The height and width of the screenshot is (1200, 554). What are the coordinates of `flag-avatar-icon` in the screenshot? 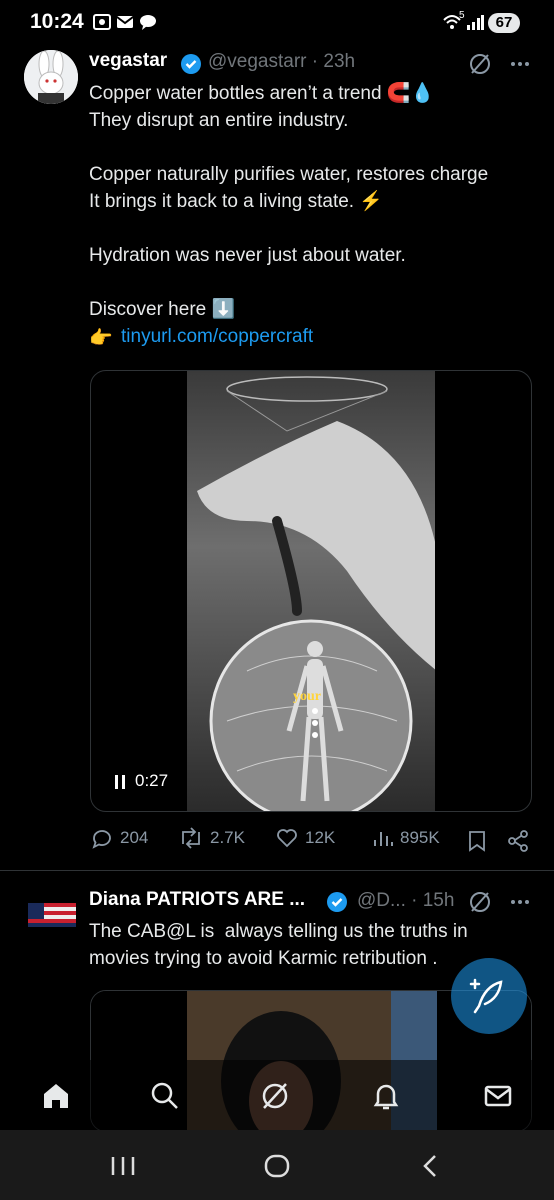 It's located at (52, 915).